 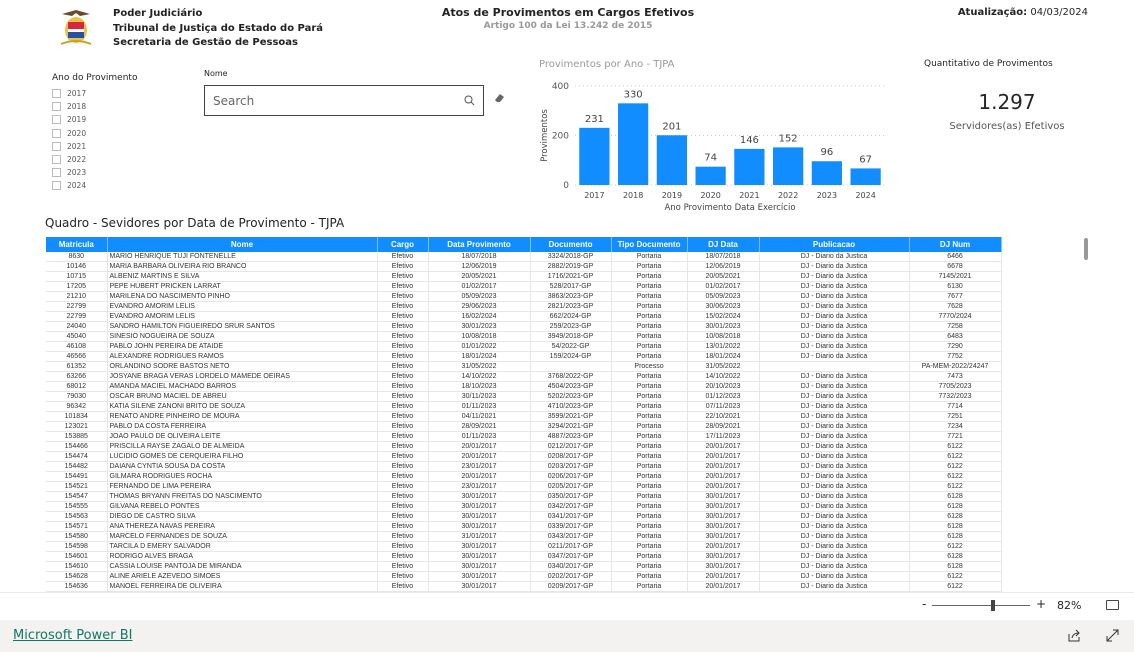 I want to click on share-icon, so click(x=1074, y=635).